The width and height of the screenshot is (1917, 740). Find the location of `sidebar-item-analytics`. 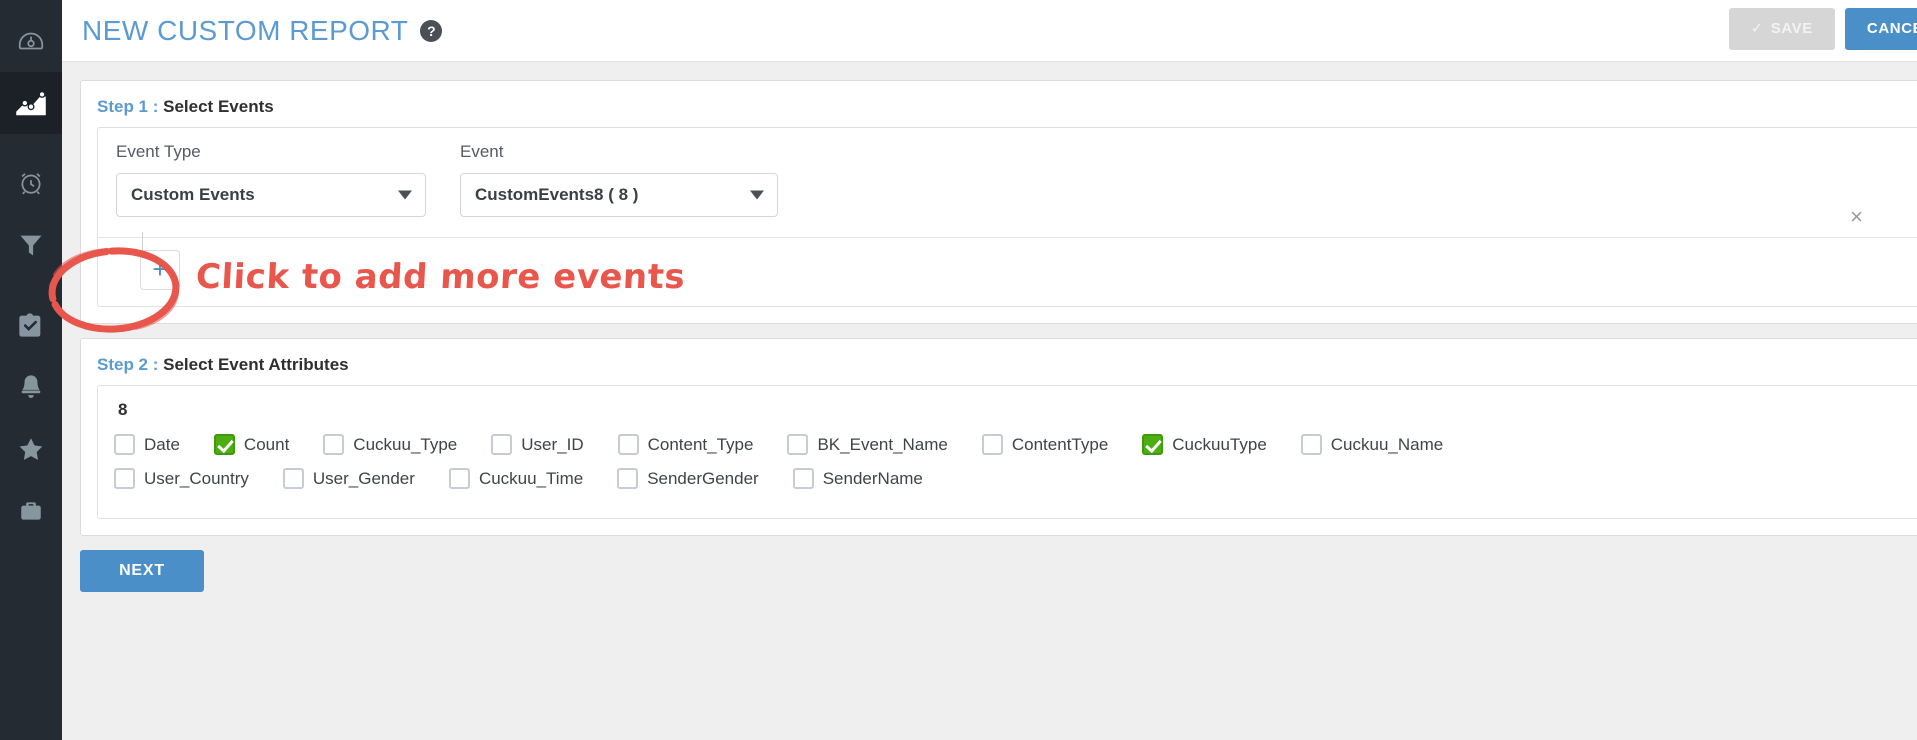

sidebar-item-analytics is located at coordinates (31, 103).